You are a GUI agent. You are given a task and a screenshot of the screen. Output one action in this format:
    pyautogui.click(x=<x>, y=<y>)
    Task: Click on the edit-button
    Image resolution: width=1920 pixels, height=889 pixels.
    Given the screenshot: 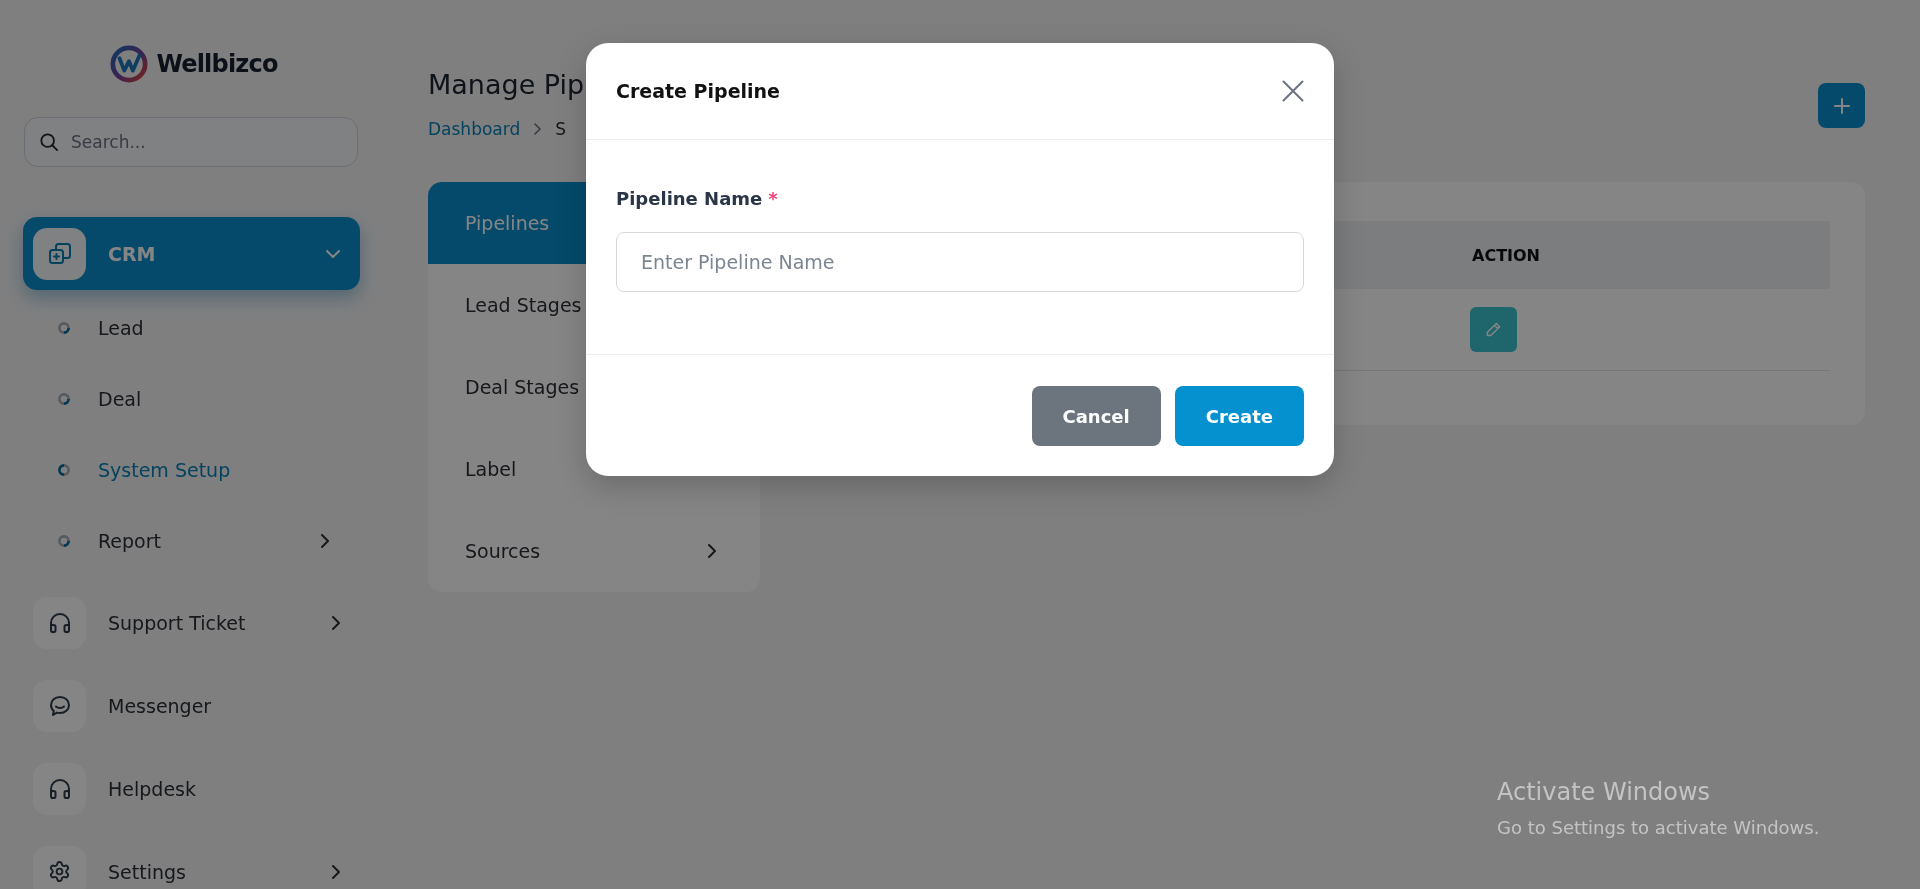 What is the action you would take?
    pyautogui.click(x=1493, y=329)
    